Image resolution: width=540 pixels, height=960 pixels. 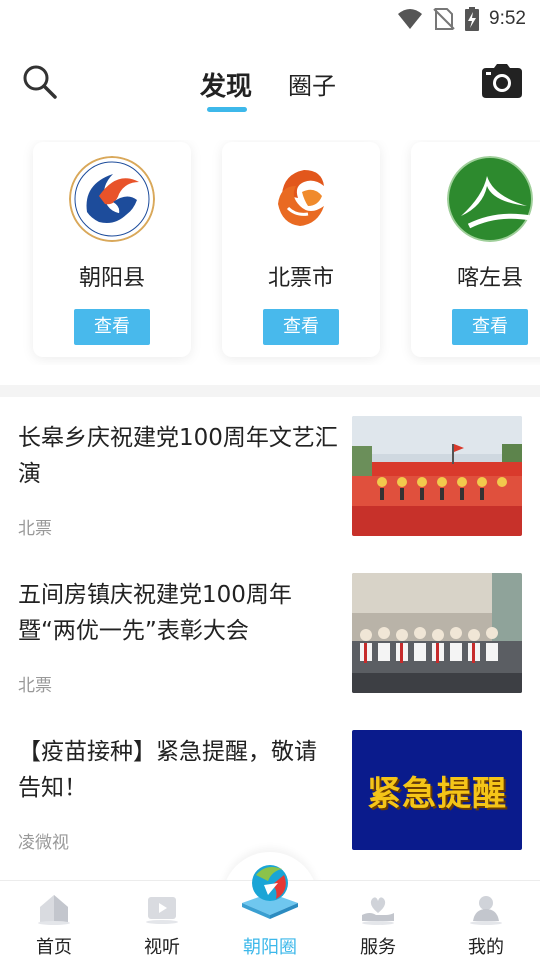 What do you see at coordinates (227, 109) in the screenshot?
I see `tab-active-indicator` at bounding box center [227, 109].